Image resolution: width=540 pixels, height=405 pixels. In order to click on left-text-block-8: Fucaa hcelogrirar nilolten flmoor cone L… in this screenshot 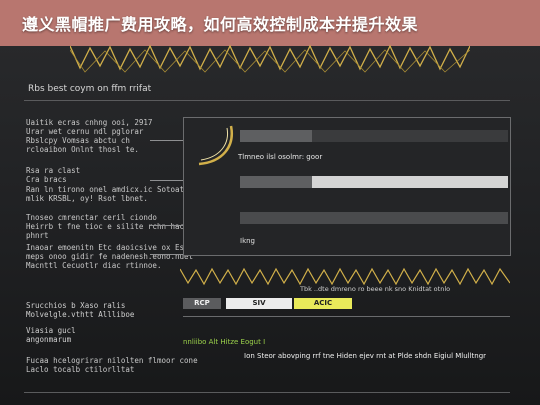, I will do `click(112, 365)`.